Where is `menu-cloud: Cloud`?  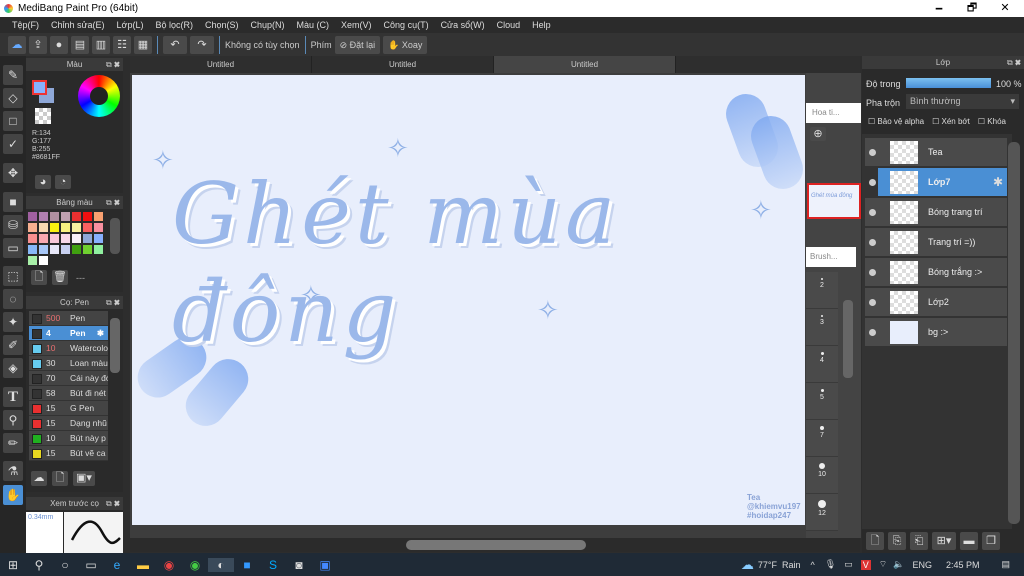
menu-cloud: Cloud is located at coordinates (509, 25).